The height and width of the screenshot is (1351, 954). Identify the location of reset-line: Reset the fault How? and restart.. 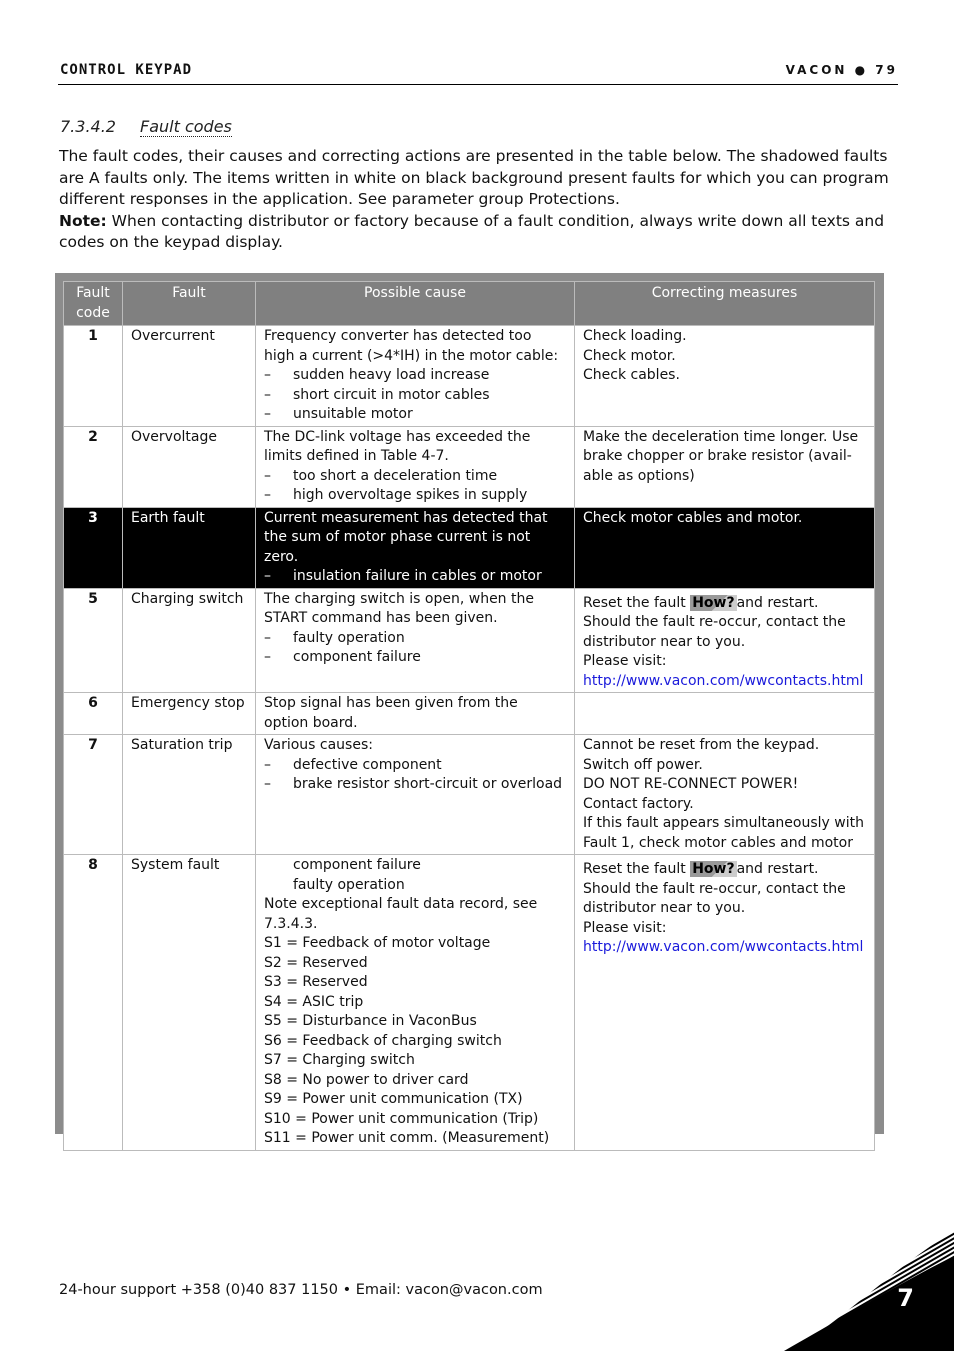
(724, 604).